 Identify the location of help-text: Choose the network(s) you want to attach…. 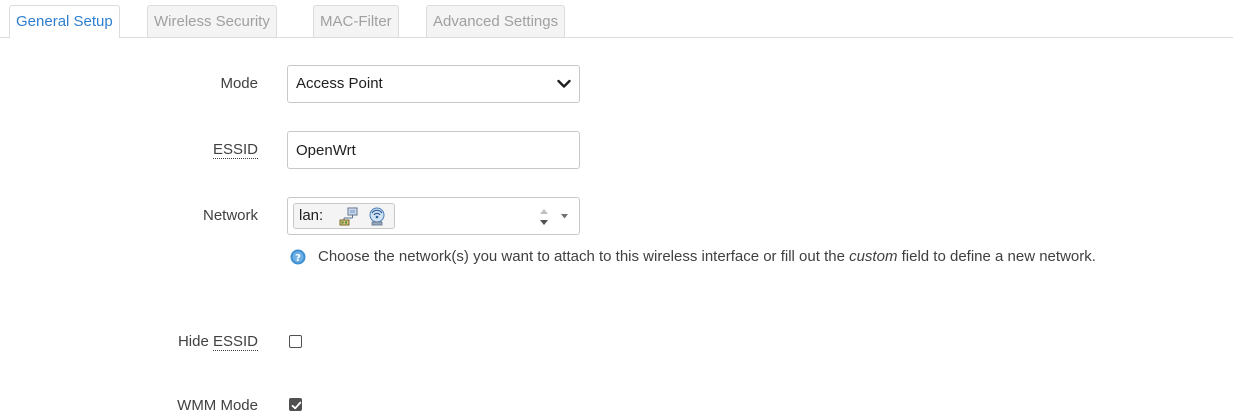
(707, 256).